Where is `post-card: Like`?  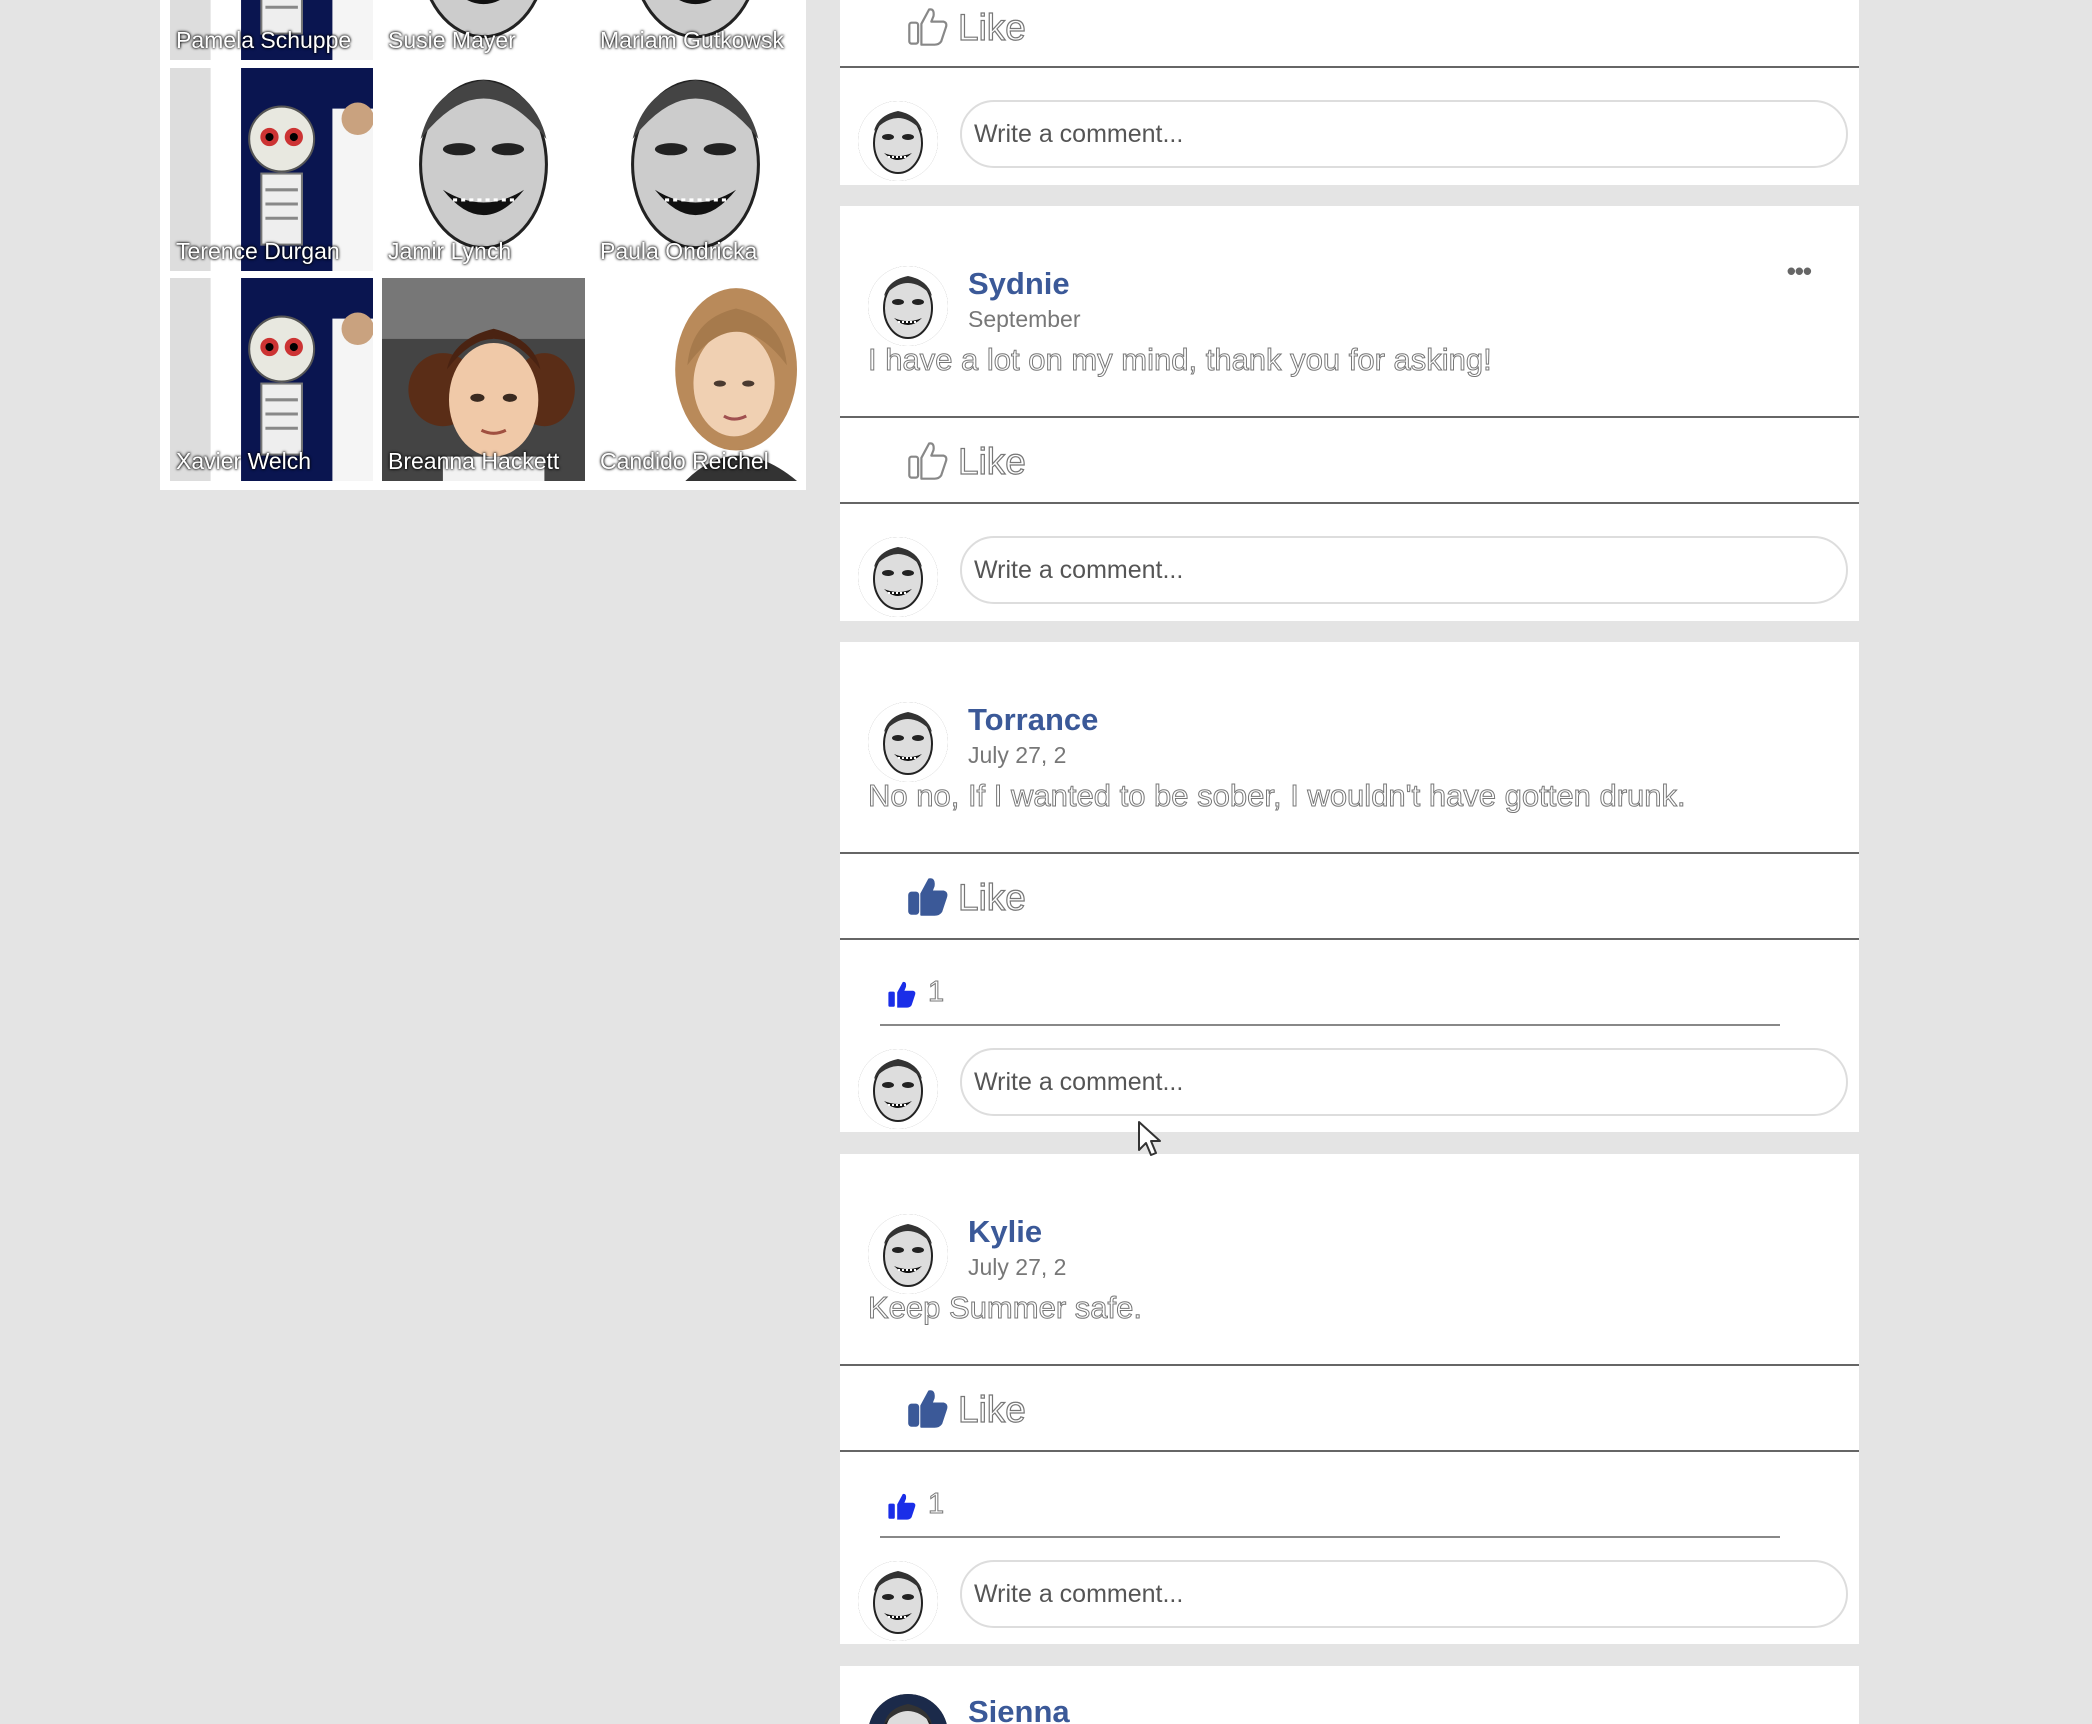
post-card: Like is located at coordinates (1349, 92).